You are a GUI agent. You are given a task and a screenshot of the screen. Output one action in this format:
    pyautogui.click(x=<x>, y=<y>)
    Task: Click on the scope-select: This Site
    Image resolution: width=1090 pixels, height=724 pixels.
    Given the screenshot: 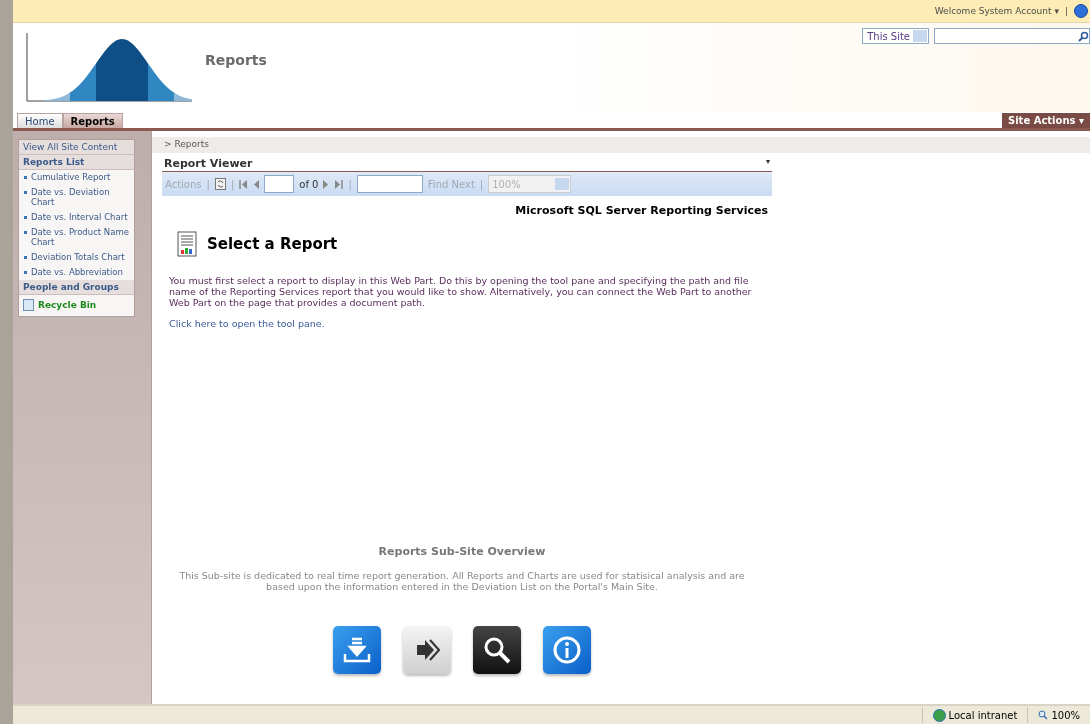 What is the action you would take?
    pyautogui.click(x=895, y=36)
    